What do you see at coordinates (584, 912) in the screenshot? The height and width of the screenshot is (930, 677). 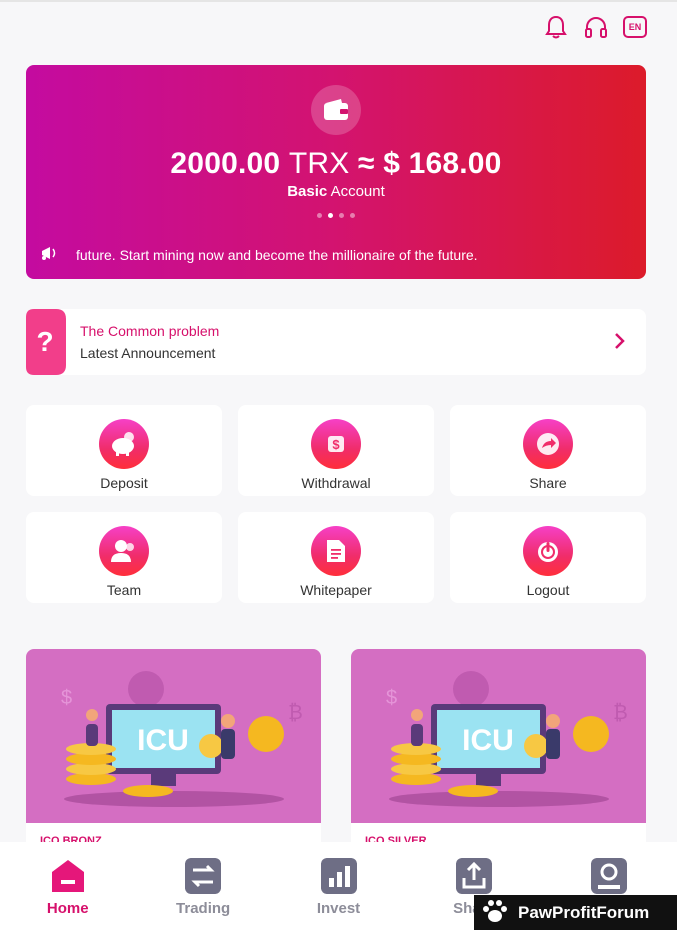 I see `watermark-text: PawProfitForum` at bounding box center [584, 912].